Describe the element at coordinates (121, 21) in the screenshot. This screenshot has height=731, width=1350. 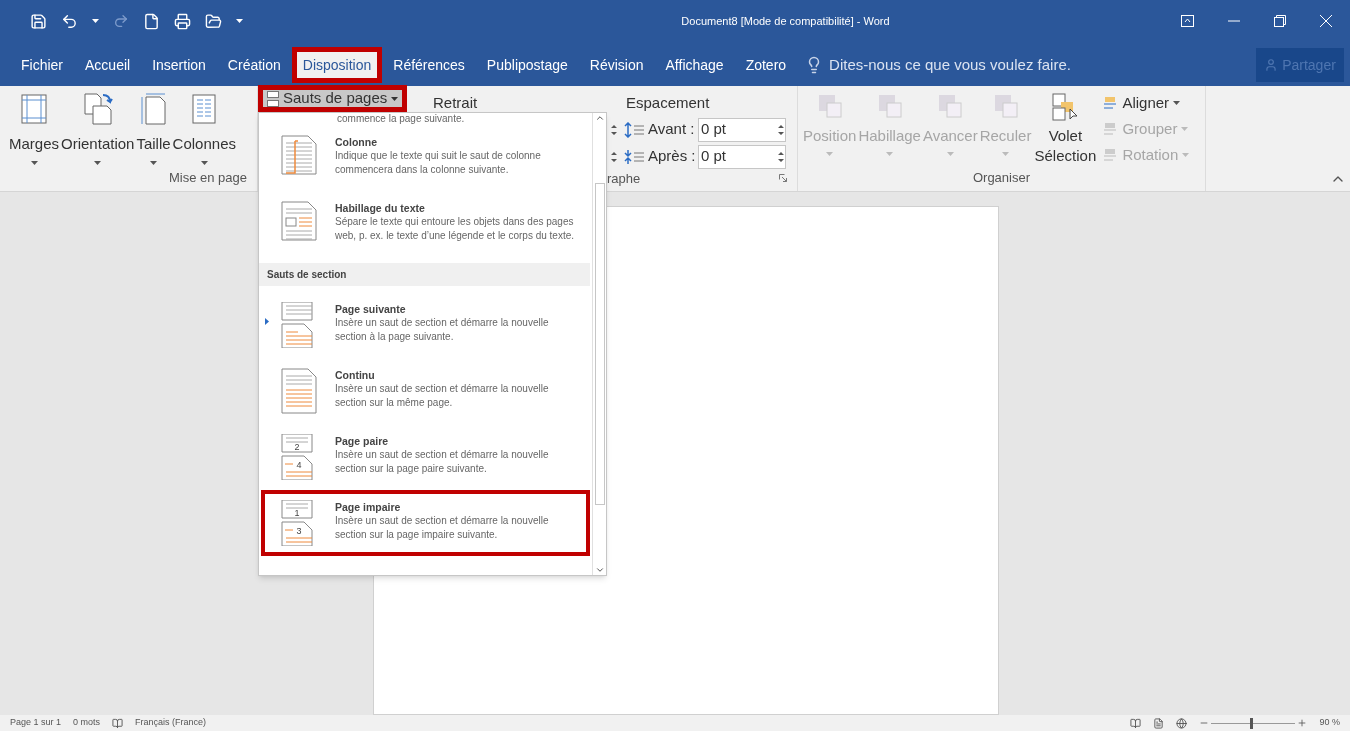
I see `redo-icon` at that location.